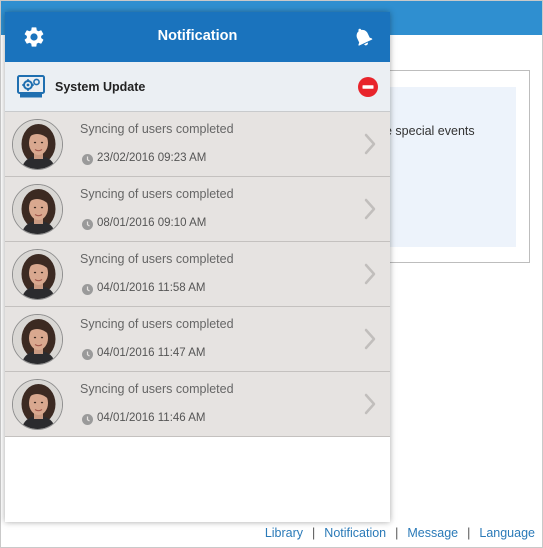 The width and height of the screenshot is (543, 548). What do you see at coordinates (284, 533) in the screenshot?
I see `footer-link-library: Library` at bounding box center [284, 533].